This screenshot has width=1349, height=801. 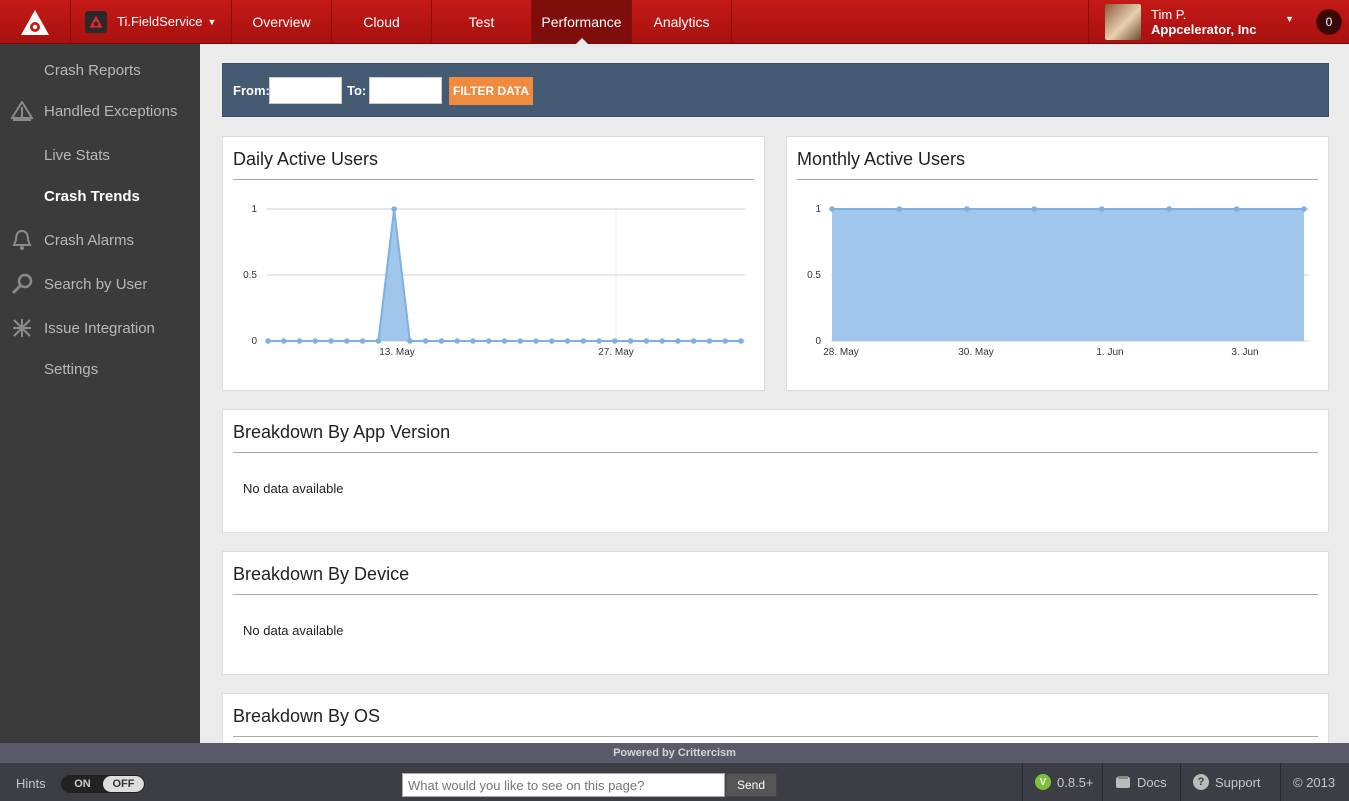 I want to click on sidebar-item-label: Crash Reports, so click(x=92, y=70).